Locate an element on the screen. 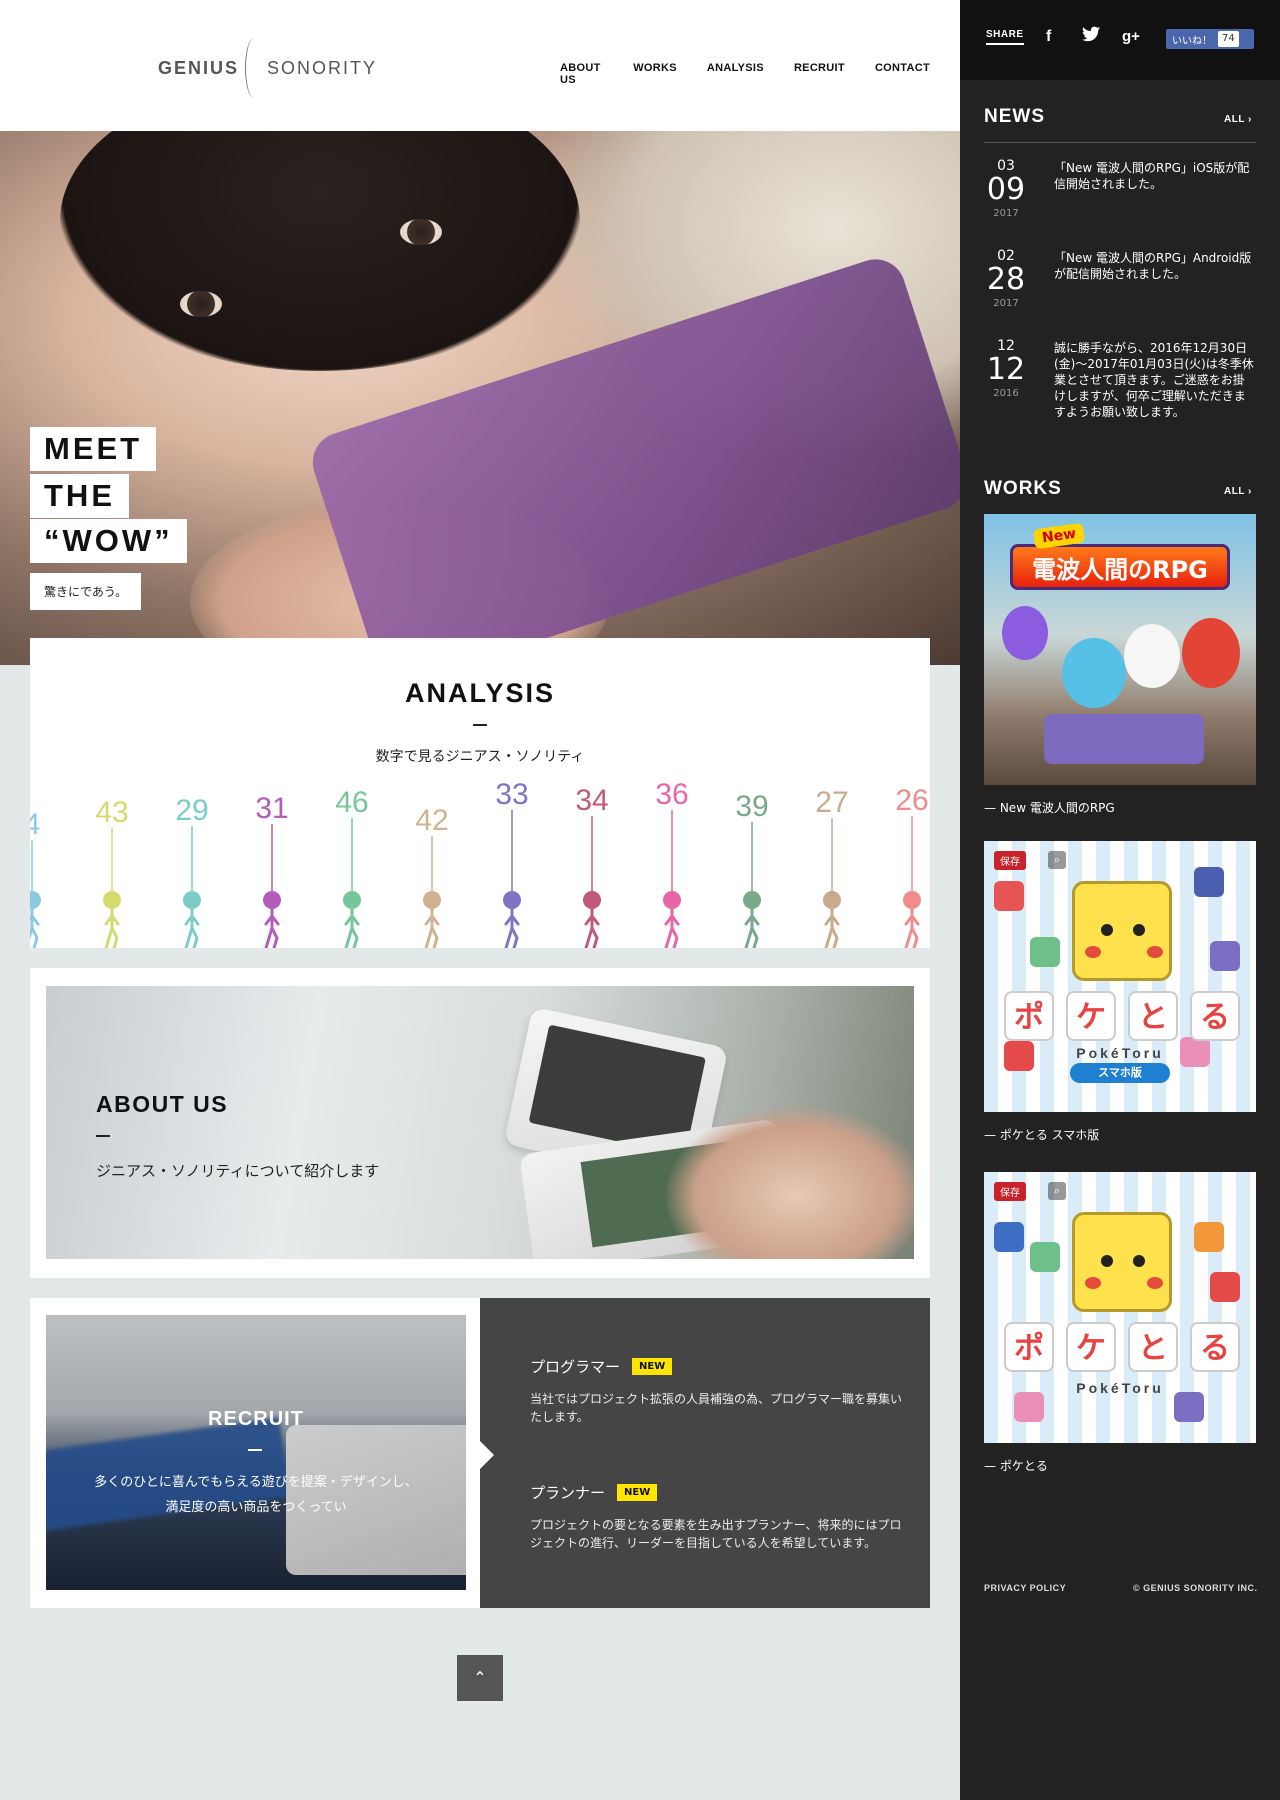 Image resolution: width=1280 pixels, height=1800 pixels. figure-value: 39 is located at coordinates (751, 806).